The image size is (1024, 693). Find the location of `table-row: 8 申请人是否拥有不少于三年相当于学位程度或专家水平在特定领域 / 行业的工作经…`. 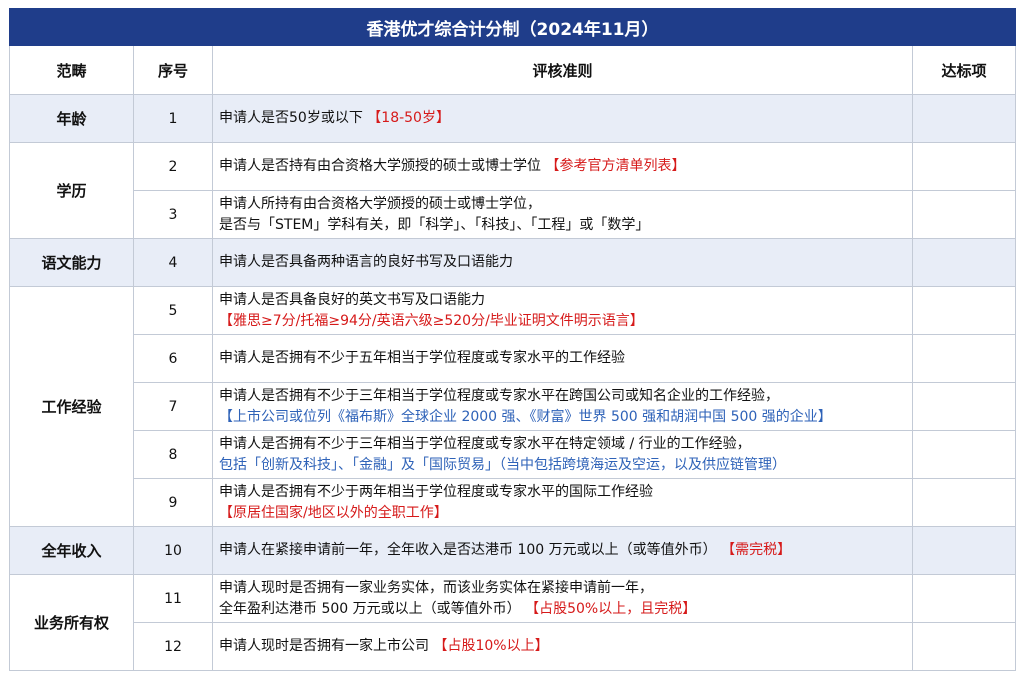

table-row: 8 申请人是否拥有不少于三年相当于学位程度或专家水平在特定领域 / 行业的工作经… is located at coordinates (513, 454).